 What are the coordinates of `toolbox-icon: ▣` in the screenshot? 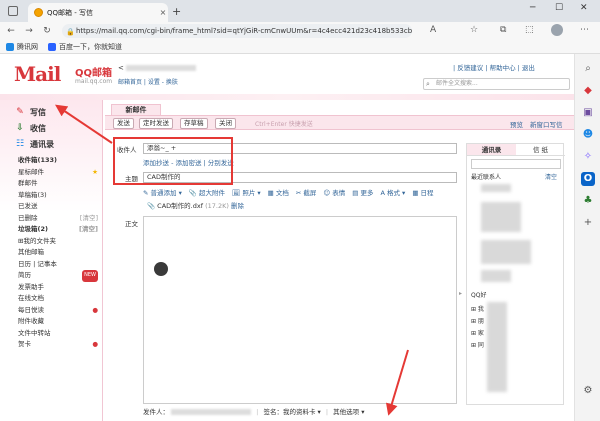 It's located at (588, 113).